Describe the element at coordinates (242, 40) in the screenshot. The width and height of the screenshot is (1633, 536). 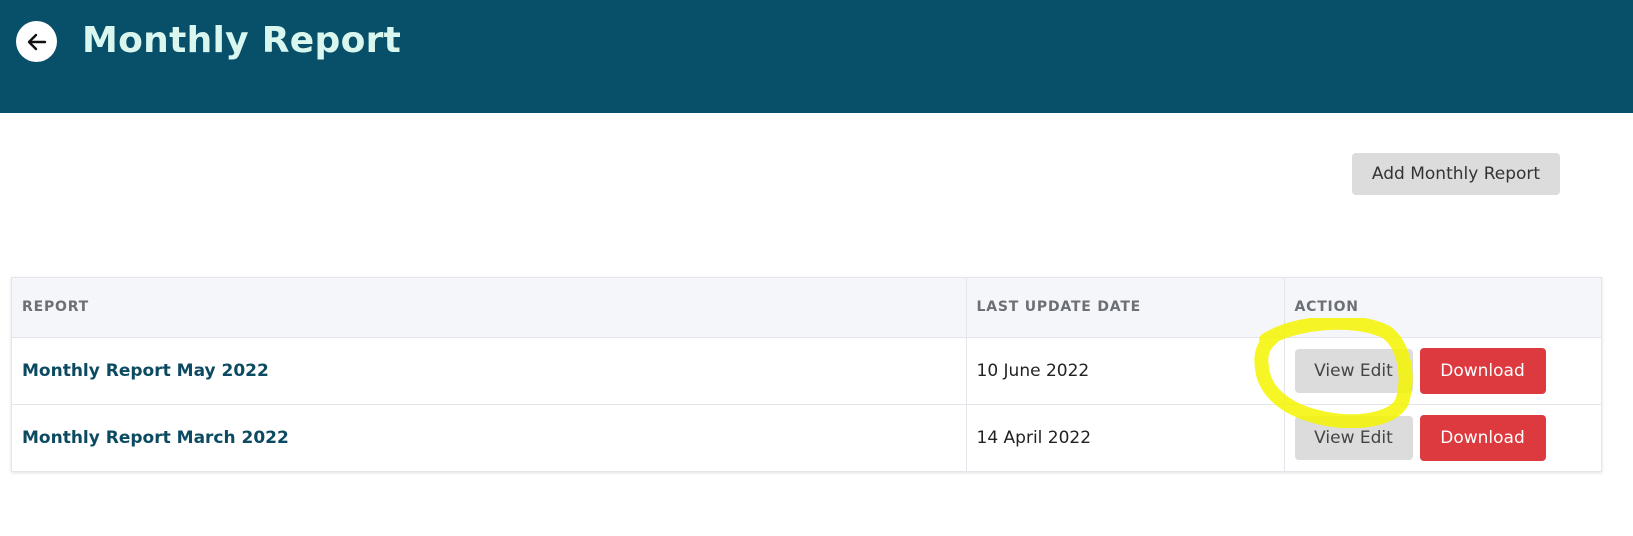
I see `page-title: Monthly Report` at that location.